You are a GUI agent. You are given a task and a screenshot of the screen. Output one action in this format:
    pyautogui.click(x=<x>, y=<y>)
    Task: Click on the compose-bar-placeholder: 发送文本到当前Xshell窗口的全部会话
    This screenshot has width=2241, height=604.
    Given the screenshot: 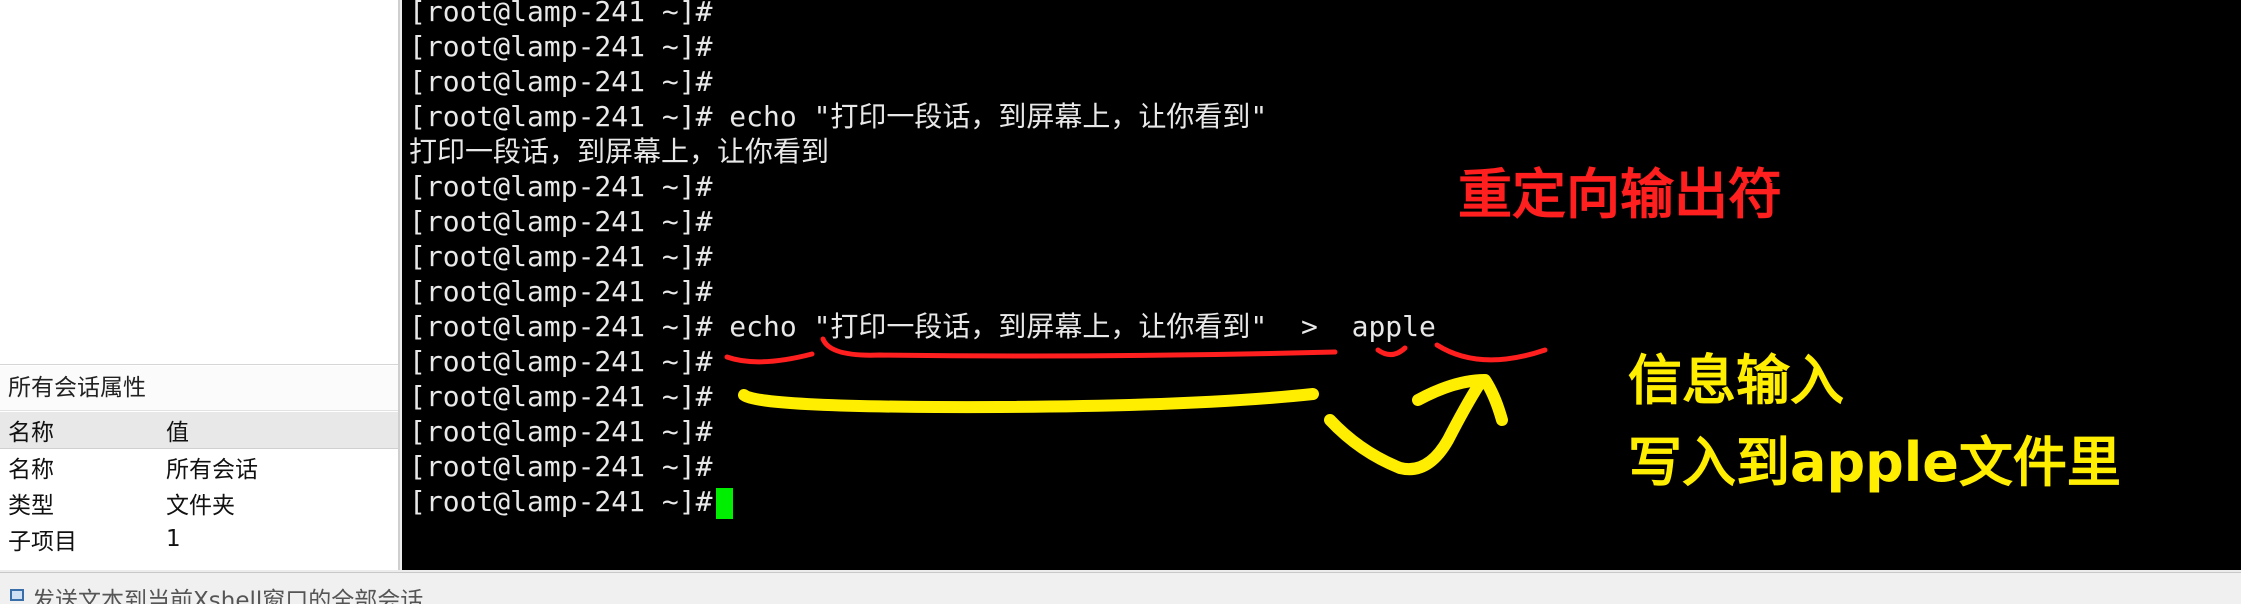 What is the action you would take?
    pyautogui.click(x=228, y=596)
    